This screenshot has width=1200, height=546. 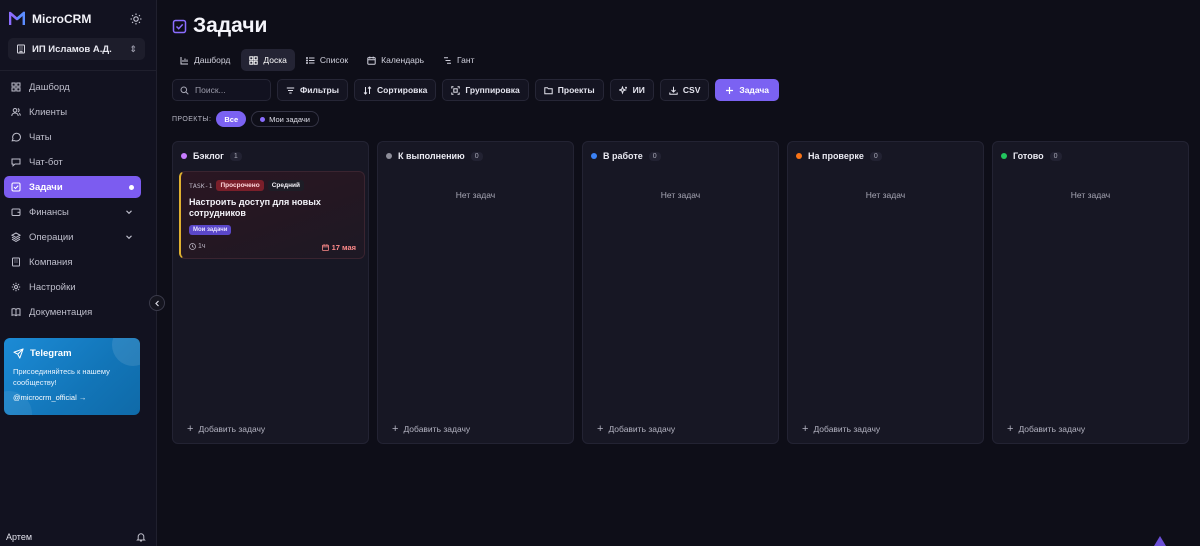 I want to click on tab-label: Доска, so click(x=275, y=60).